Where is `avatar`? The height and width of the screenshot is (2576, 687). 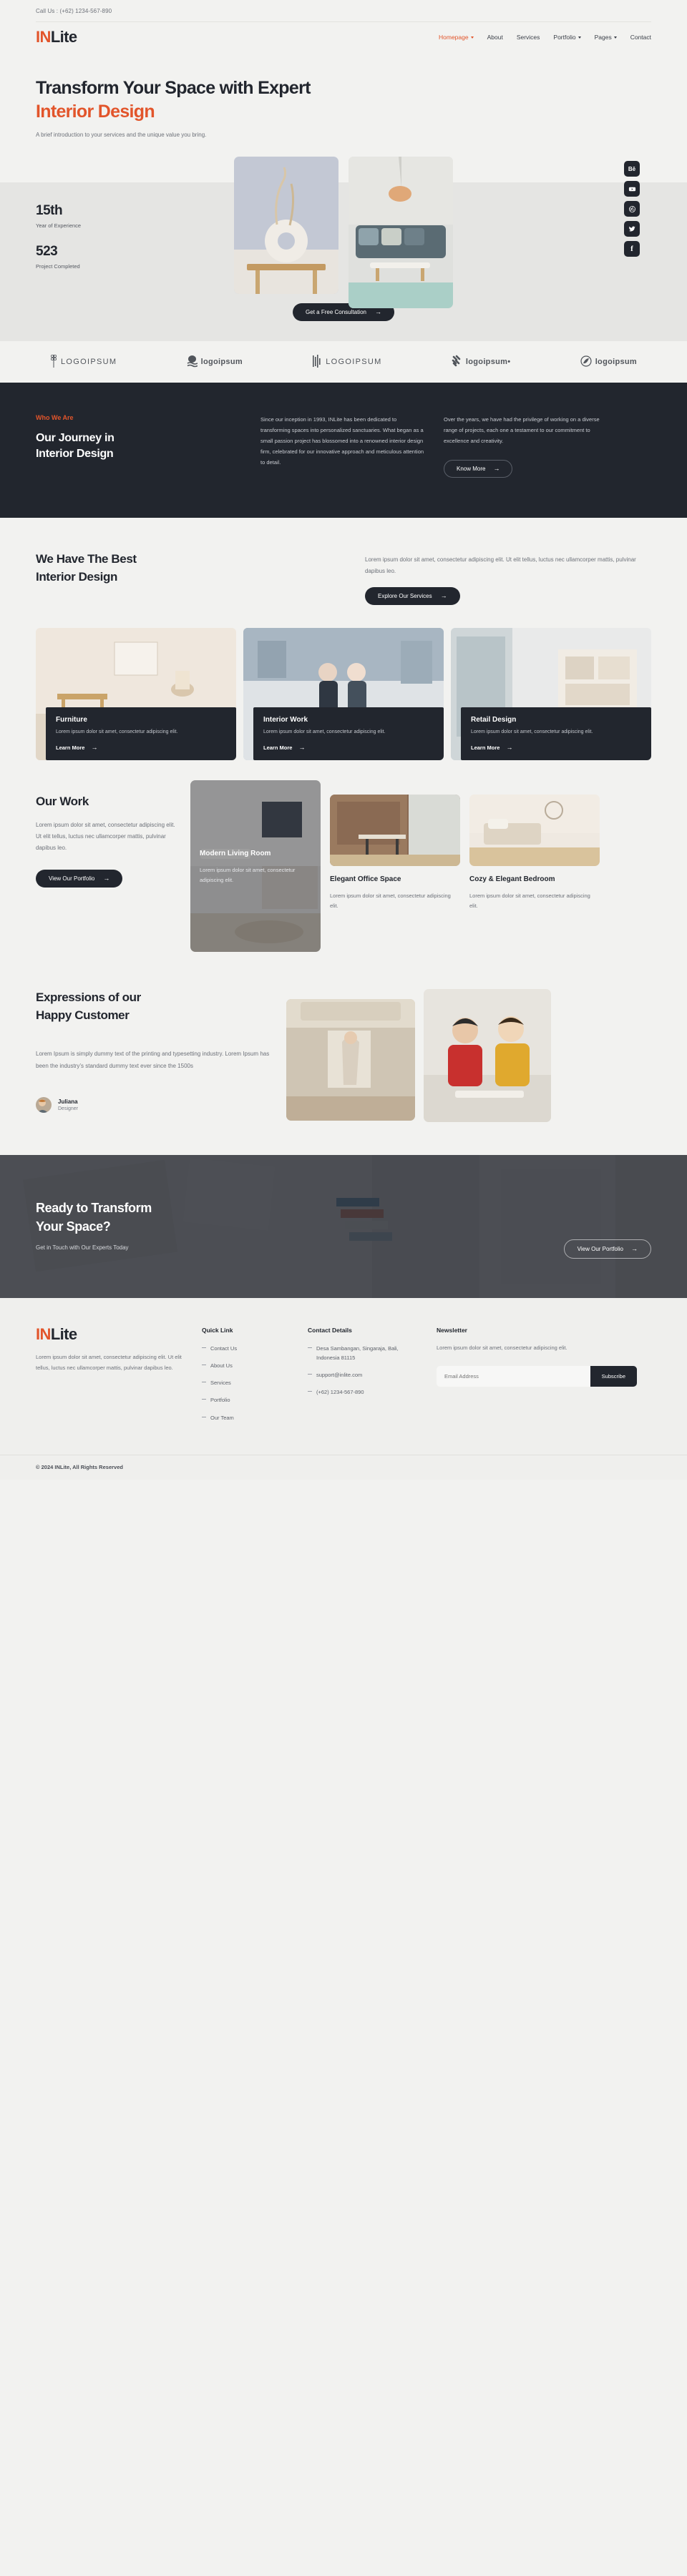 avatar is located at coordinates (44, 1104).